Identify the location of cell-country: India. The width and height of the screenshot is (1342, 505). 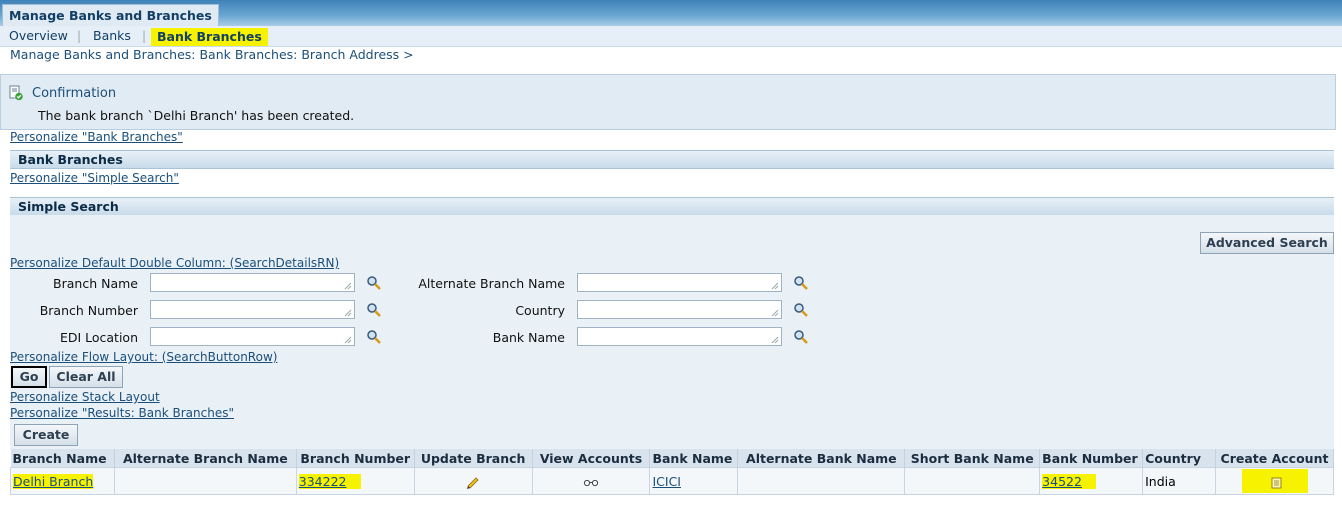
(1179, 481).